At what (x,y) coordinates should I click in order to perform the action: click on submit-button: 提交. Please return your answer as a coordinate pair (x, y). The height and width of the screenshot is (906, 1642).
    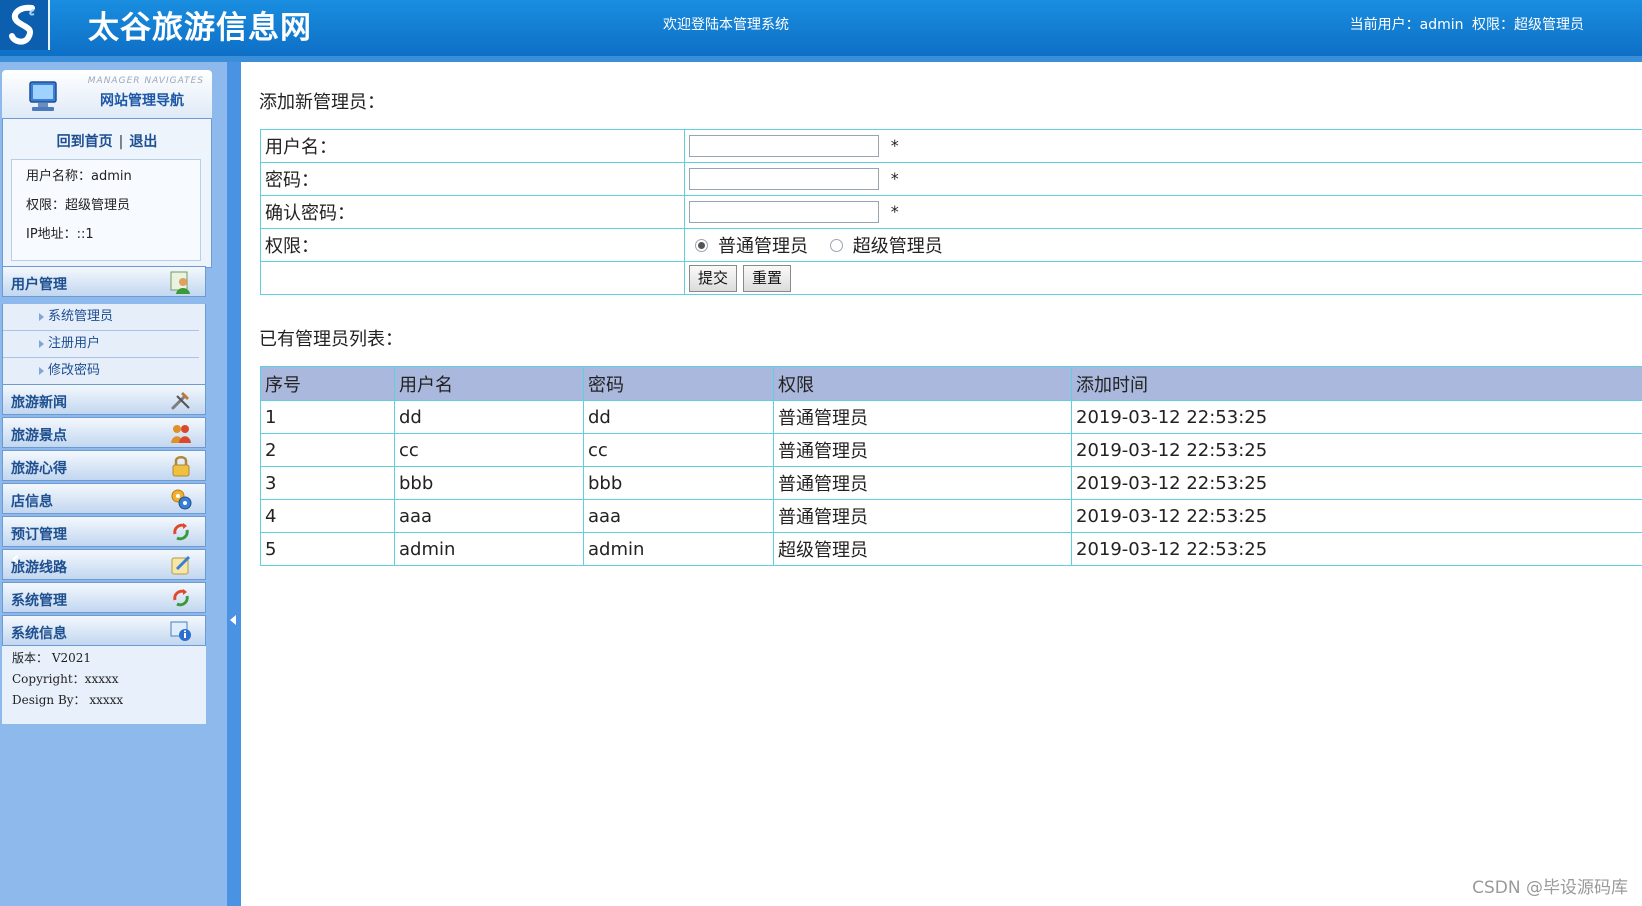
    Looking at the image, I should click on (713, 278).